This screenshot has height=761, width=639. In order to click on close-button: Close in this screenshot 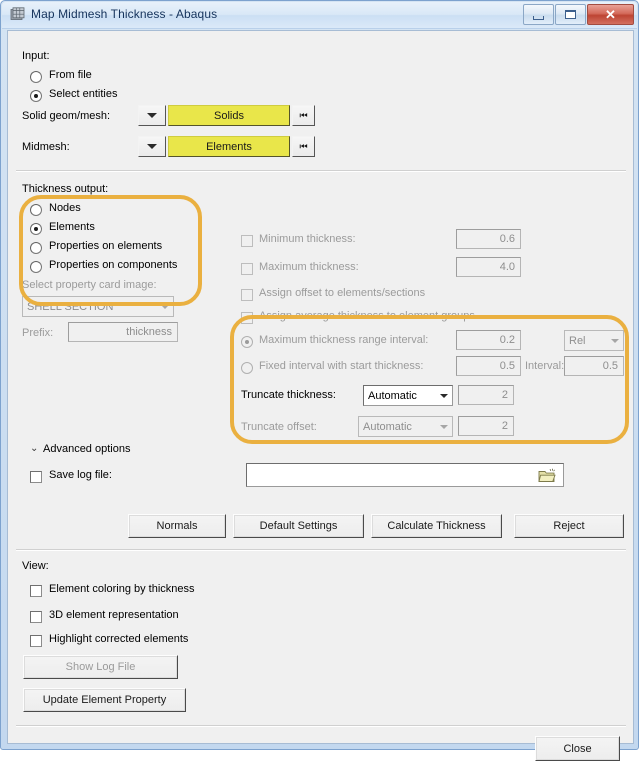, I will do `click(577, 748)`.